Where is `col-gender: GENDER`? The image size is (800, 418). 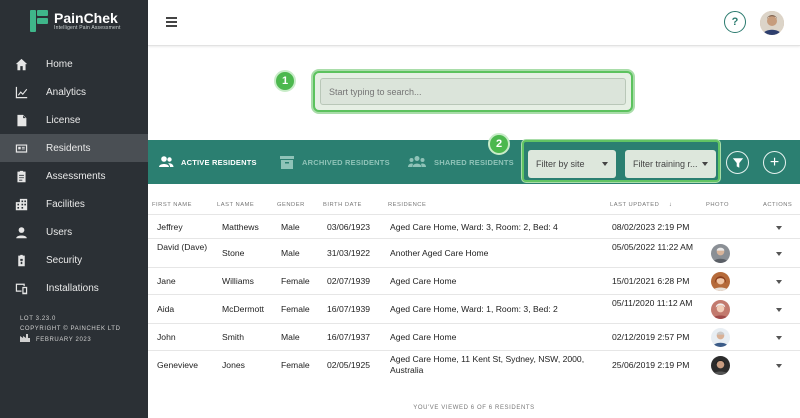
col-gender: GENDER is located at coordinates (291, 205).